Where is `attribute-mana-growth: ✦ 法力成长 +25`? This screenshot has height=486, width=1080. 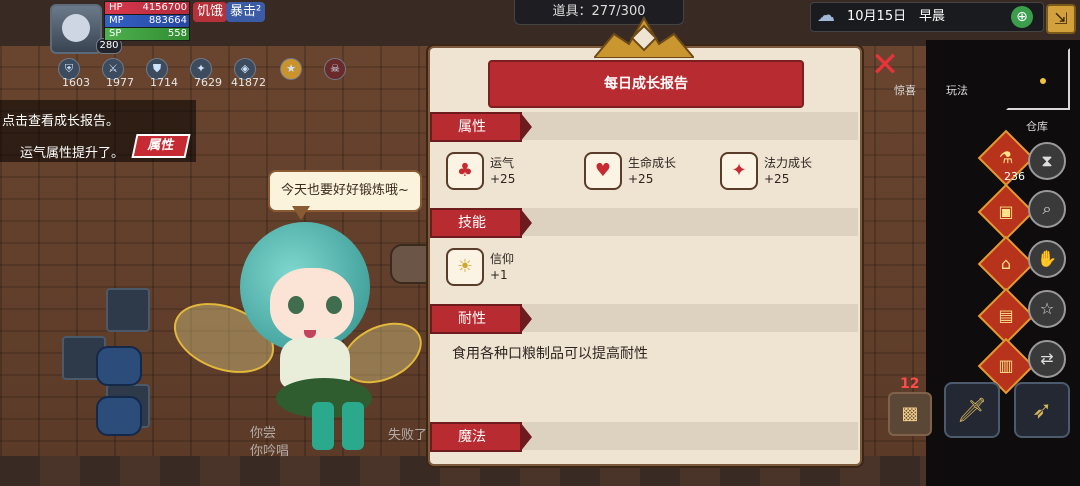 attribute-mana-growth: ✦ 法力成长 +25 is located at coordinates (780, 174).